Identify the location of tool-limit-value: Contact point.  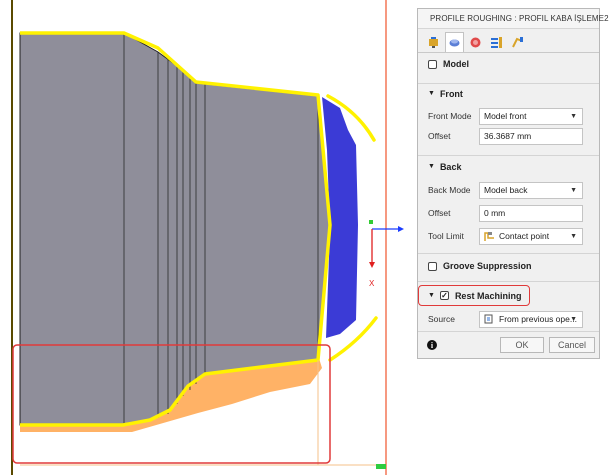
(524, 236).